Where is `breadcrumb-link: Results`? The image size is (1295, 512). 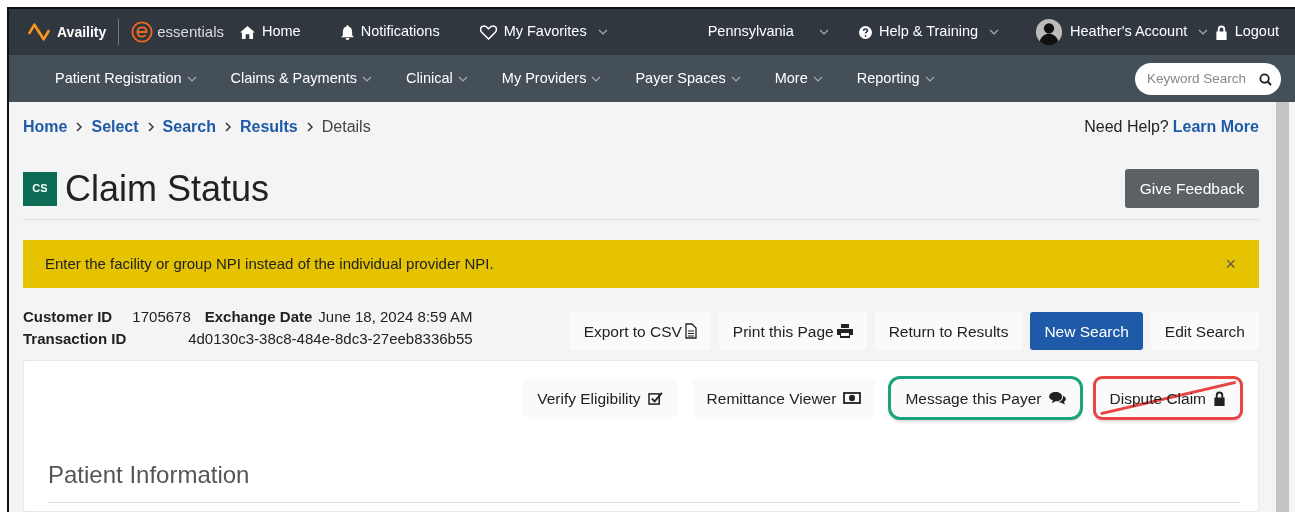
breadcrumb-link: Results is located at coordinates (268, 127).